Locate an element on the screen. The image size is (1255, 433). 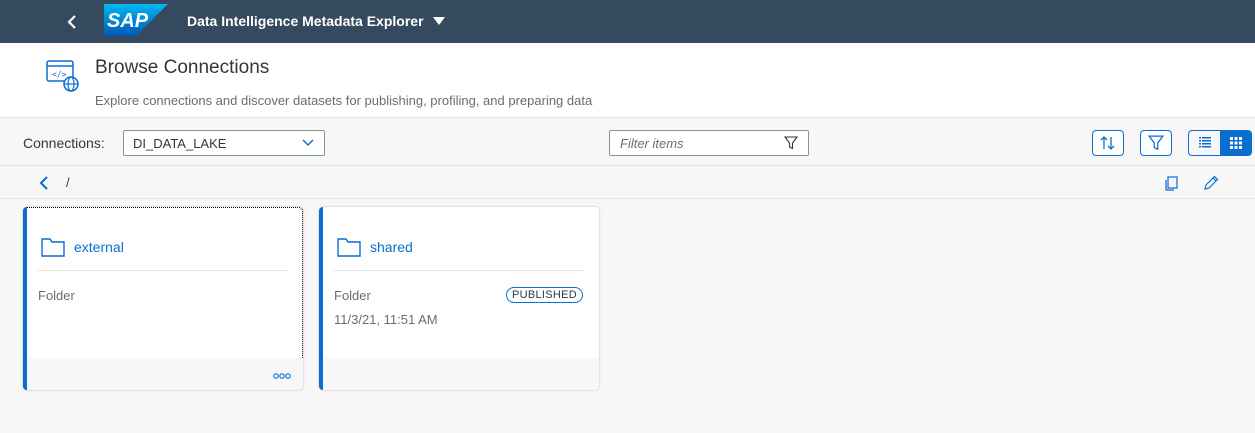
filter-field is located at coordinates (709, 143).